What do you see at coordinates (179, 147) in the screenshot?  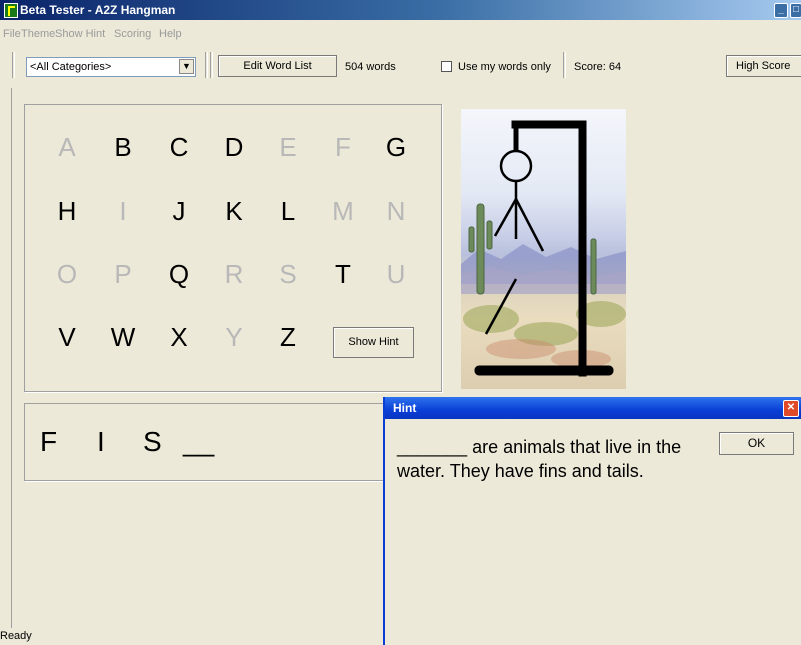 I see `letter-c-button: C` at bounding box center [179, 147].